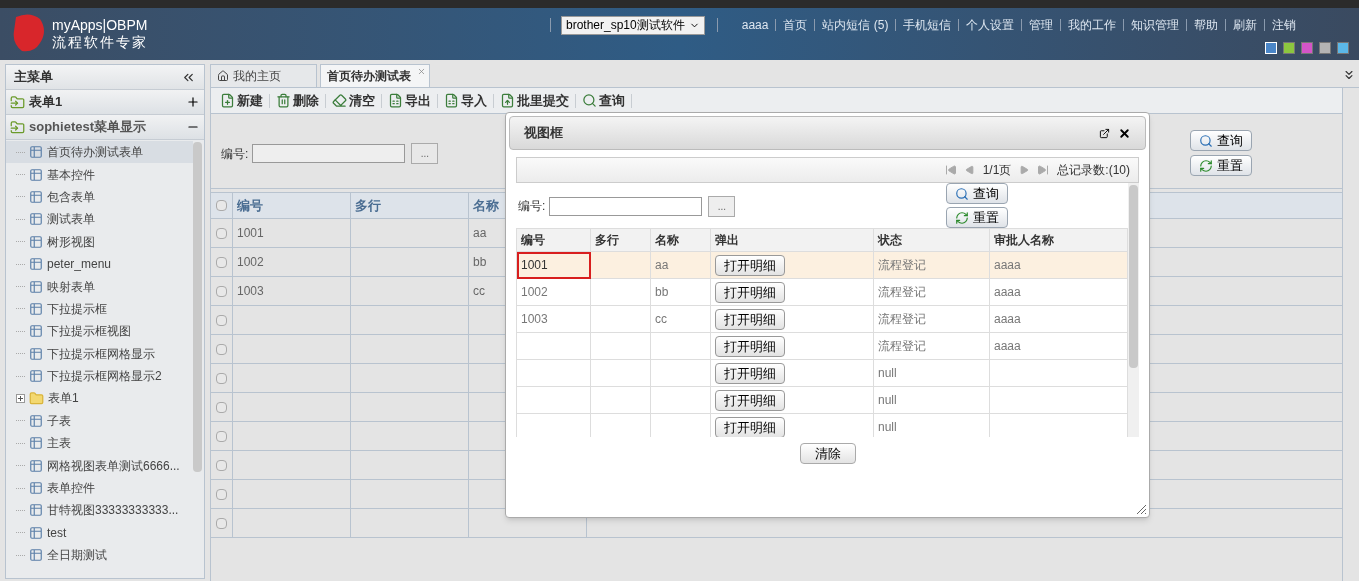 This screenshot has width=1359, height=581. Describe the element at coordinates (827, 453) in the screenshot. I see `clear-button: 清除` at that location.